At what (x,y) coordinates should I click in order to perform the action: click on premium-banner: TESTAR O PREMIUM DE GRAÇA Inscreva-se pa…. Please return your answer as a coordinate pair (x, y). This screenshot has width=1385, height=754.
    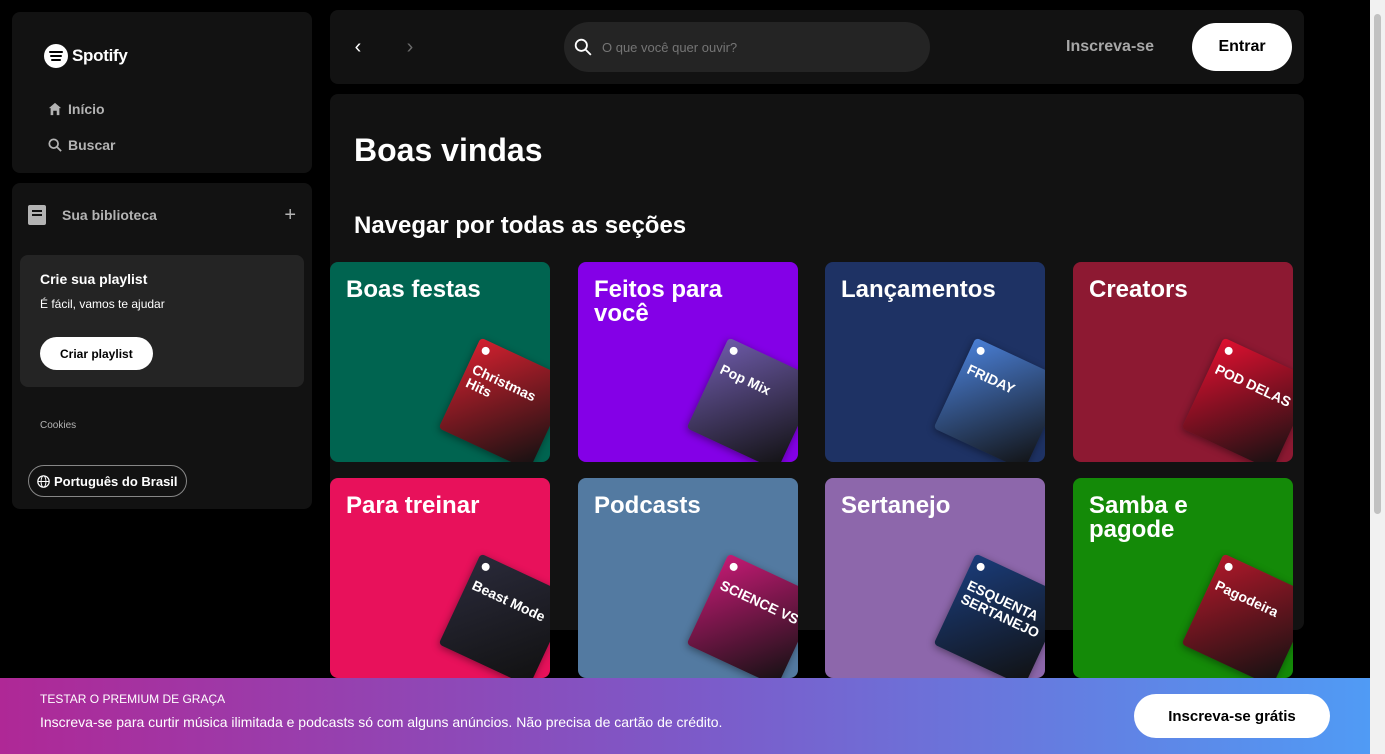
    Looking at the image, I should click on (685, 716).